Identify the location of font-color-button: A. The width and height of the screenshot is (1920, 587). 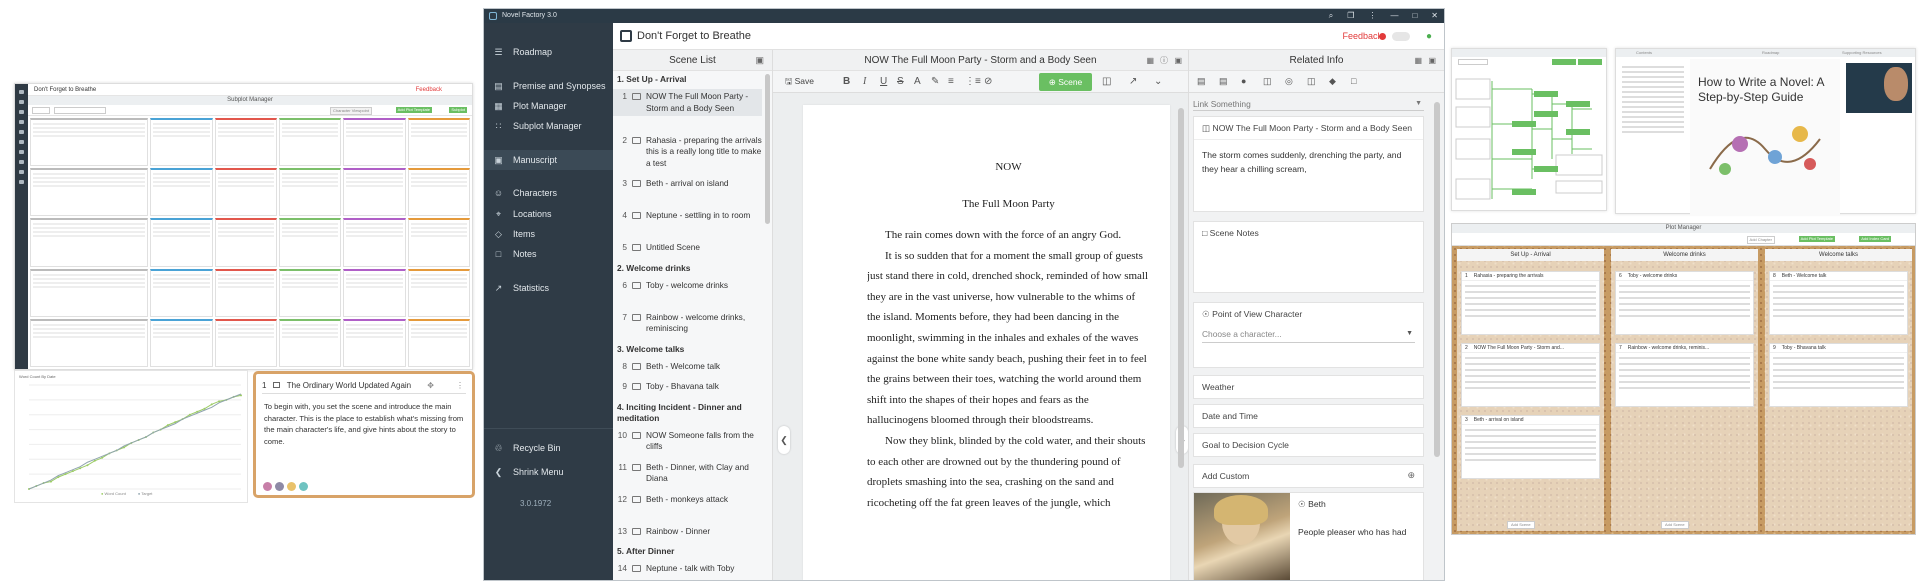
(917, 81).